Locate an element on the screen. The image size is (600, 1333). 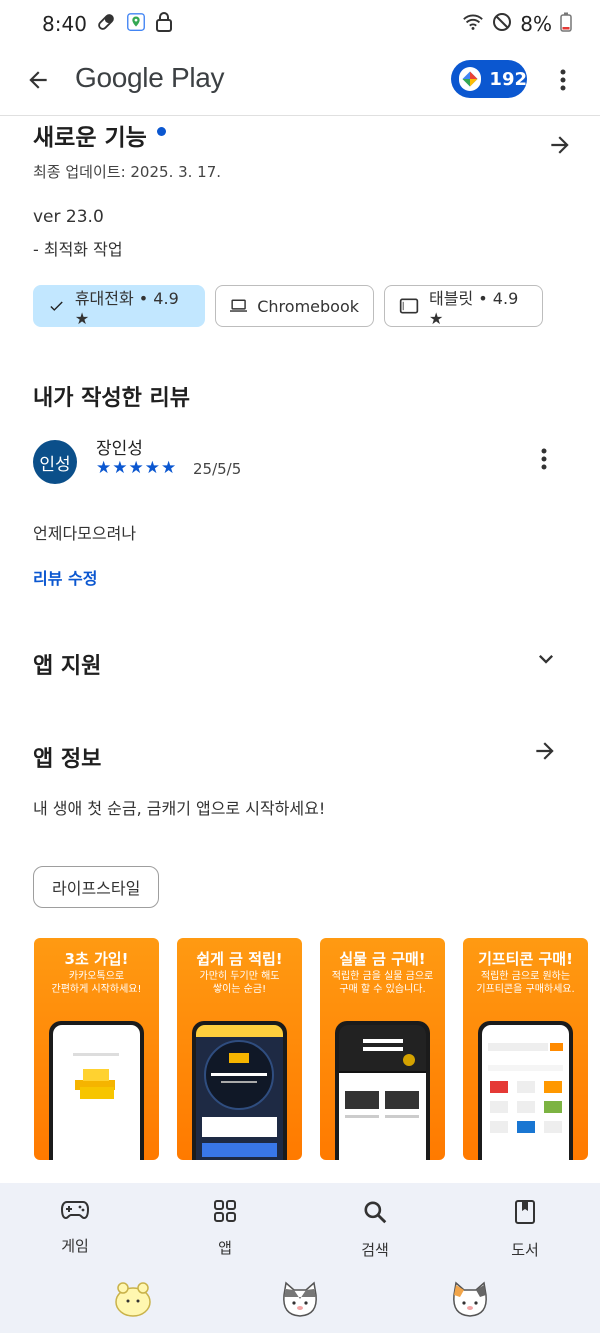
whats-new-title: 새로운 기능 is located at coordinates (90, 138).